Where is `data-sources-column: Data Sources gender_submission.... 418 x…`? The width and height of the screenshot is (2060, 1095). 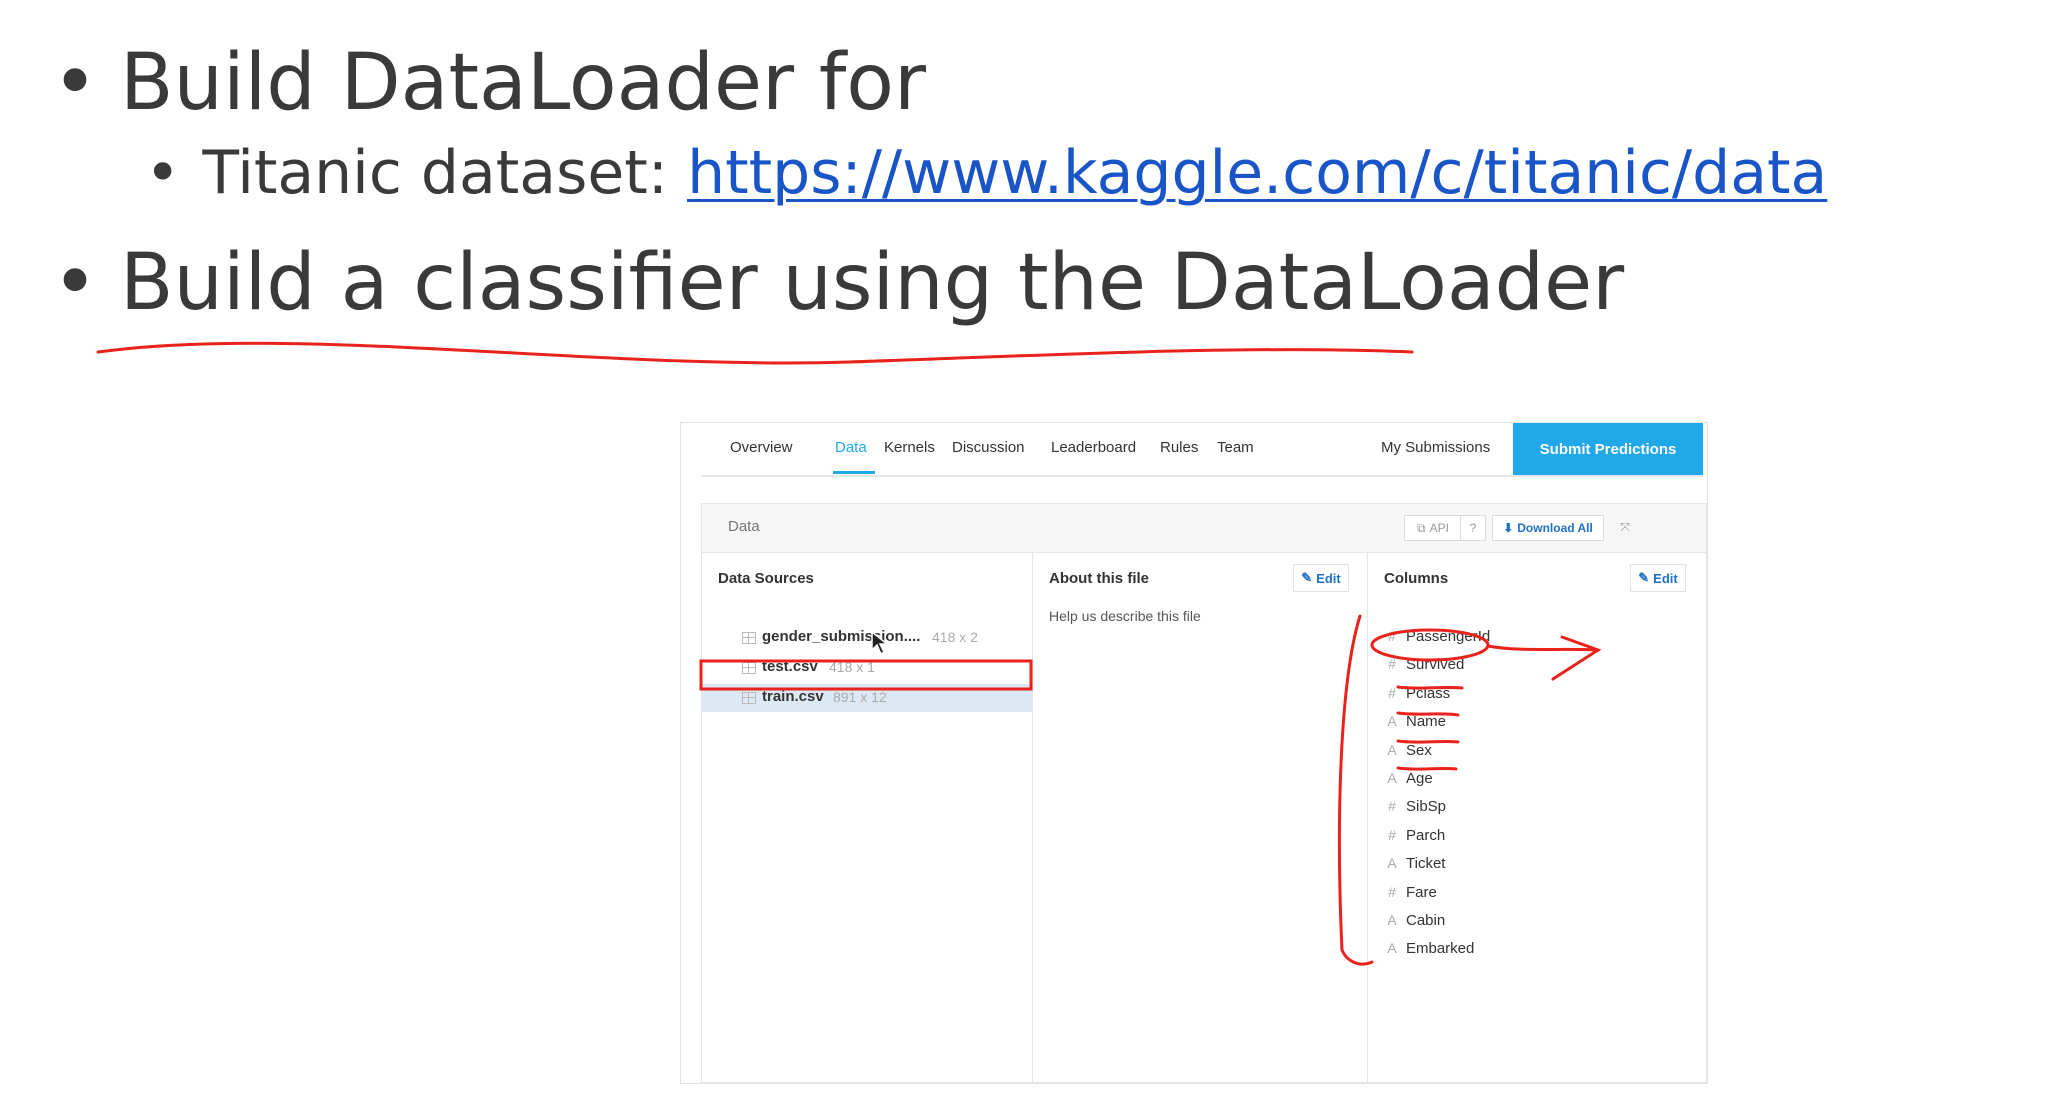
data-sources-column: Data Sources gender_submission.... 418 x… is located at coordinates (867, 817).